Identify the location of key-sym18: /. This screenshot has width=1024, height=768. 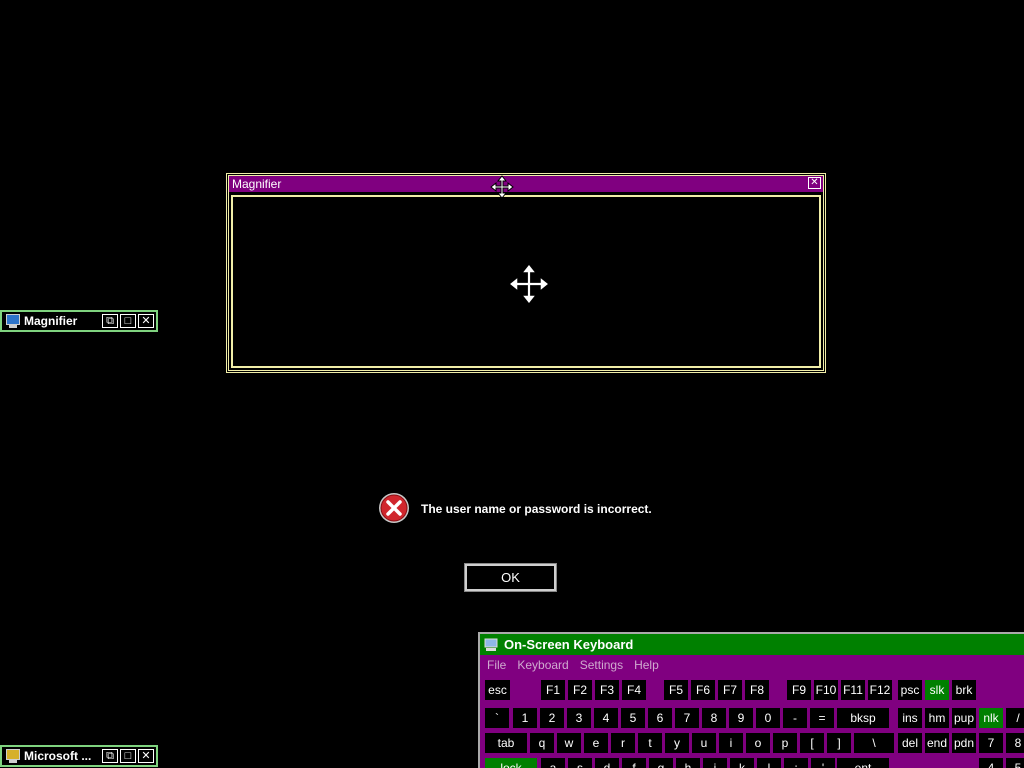
(1015, 718).